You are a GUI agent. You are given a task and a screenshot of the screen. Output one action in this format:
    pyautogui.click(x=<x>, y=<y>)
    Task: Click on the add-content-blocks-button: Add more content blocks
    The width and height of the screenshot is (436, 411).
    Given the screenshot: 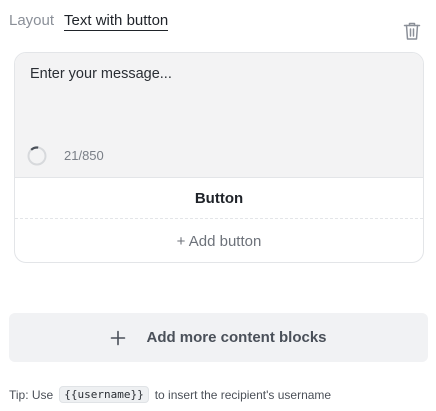 What is the action you would take?
    pyautogui.click(x=218, y=337)
    